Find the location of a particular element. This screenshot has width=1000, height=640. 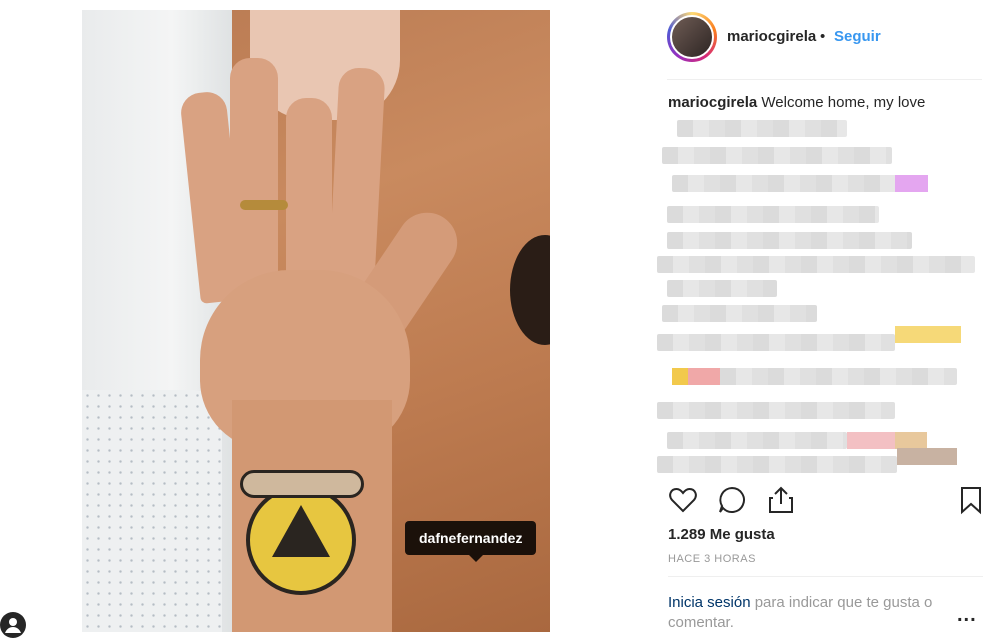

bookmark-icon is located at coordinates (971, 500).